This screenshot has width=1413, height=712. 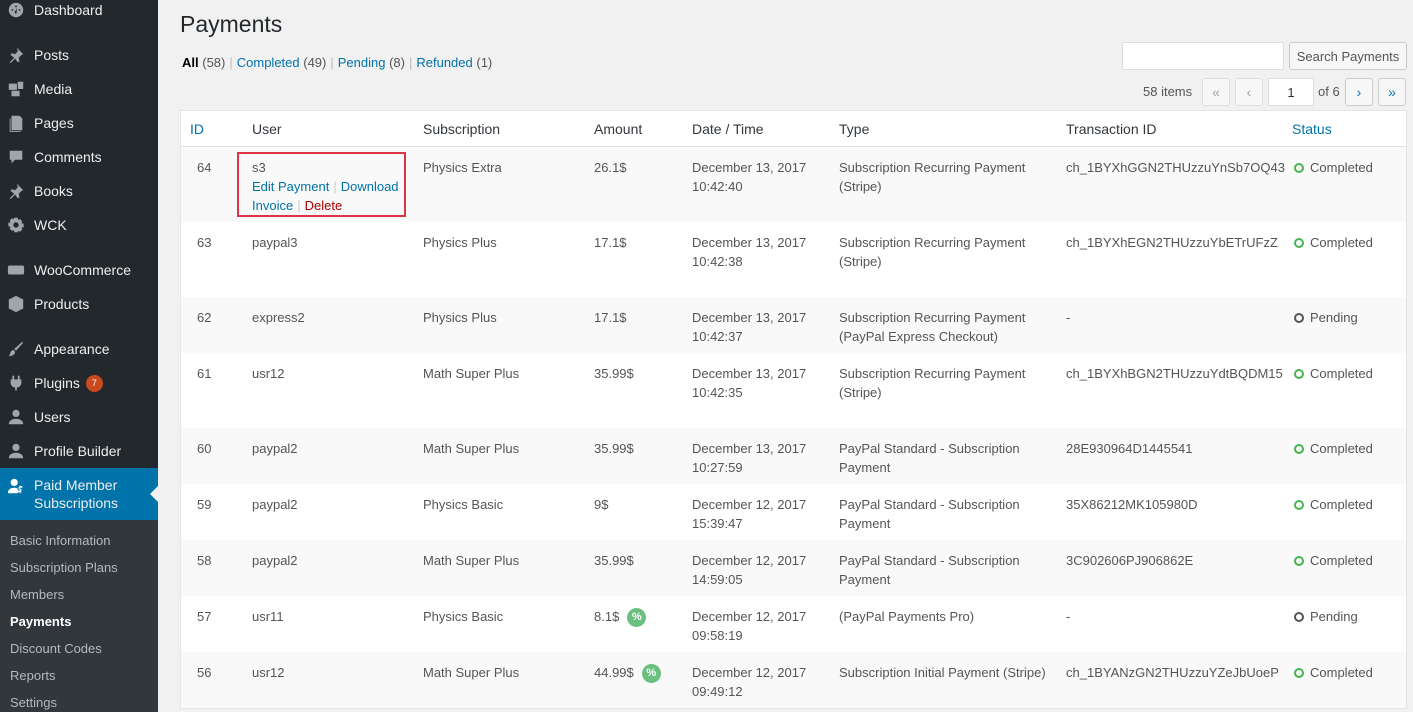 I want to click on sidebar-item-dashboard: Dashboard, so click(x=79, y=13).